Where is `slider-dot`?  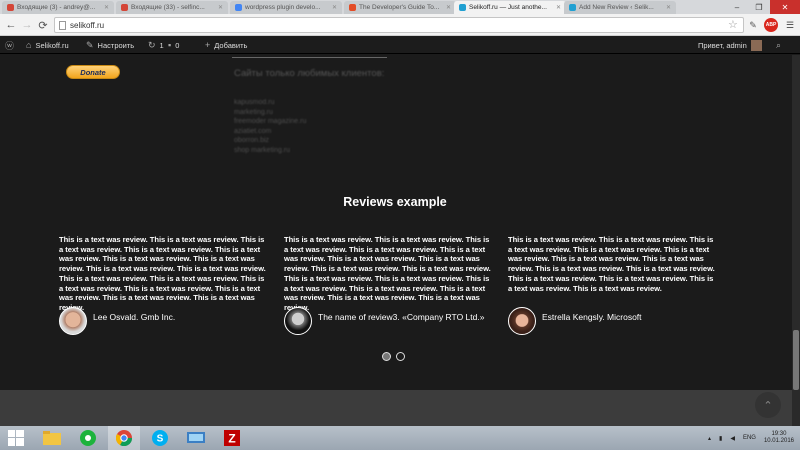 slider-dot is located at coordinates (400, 356).